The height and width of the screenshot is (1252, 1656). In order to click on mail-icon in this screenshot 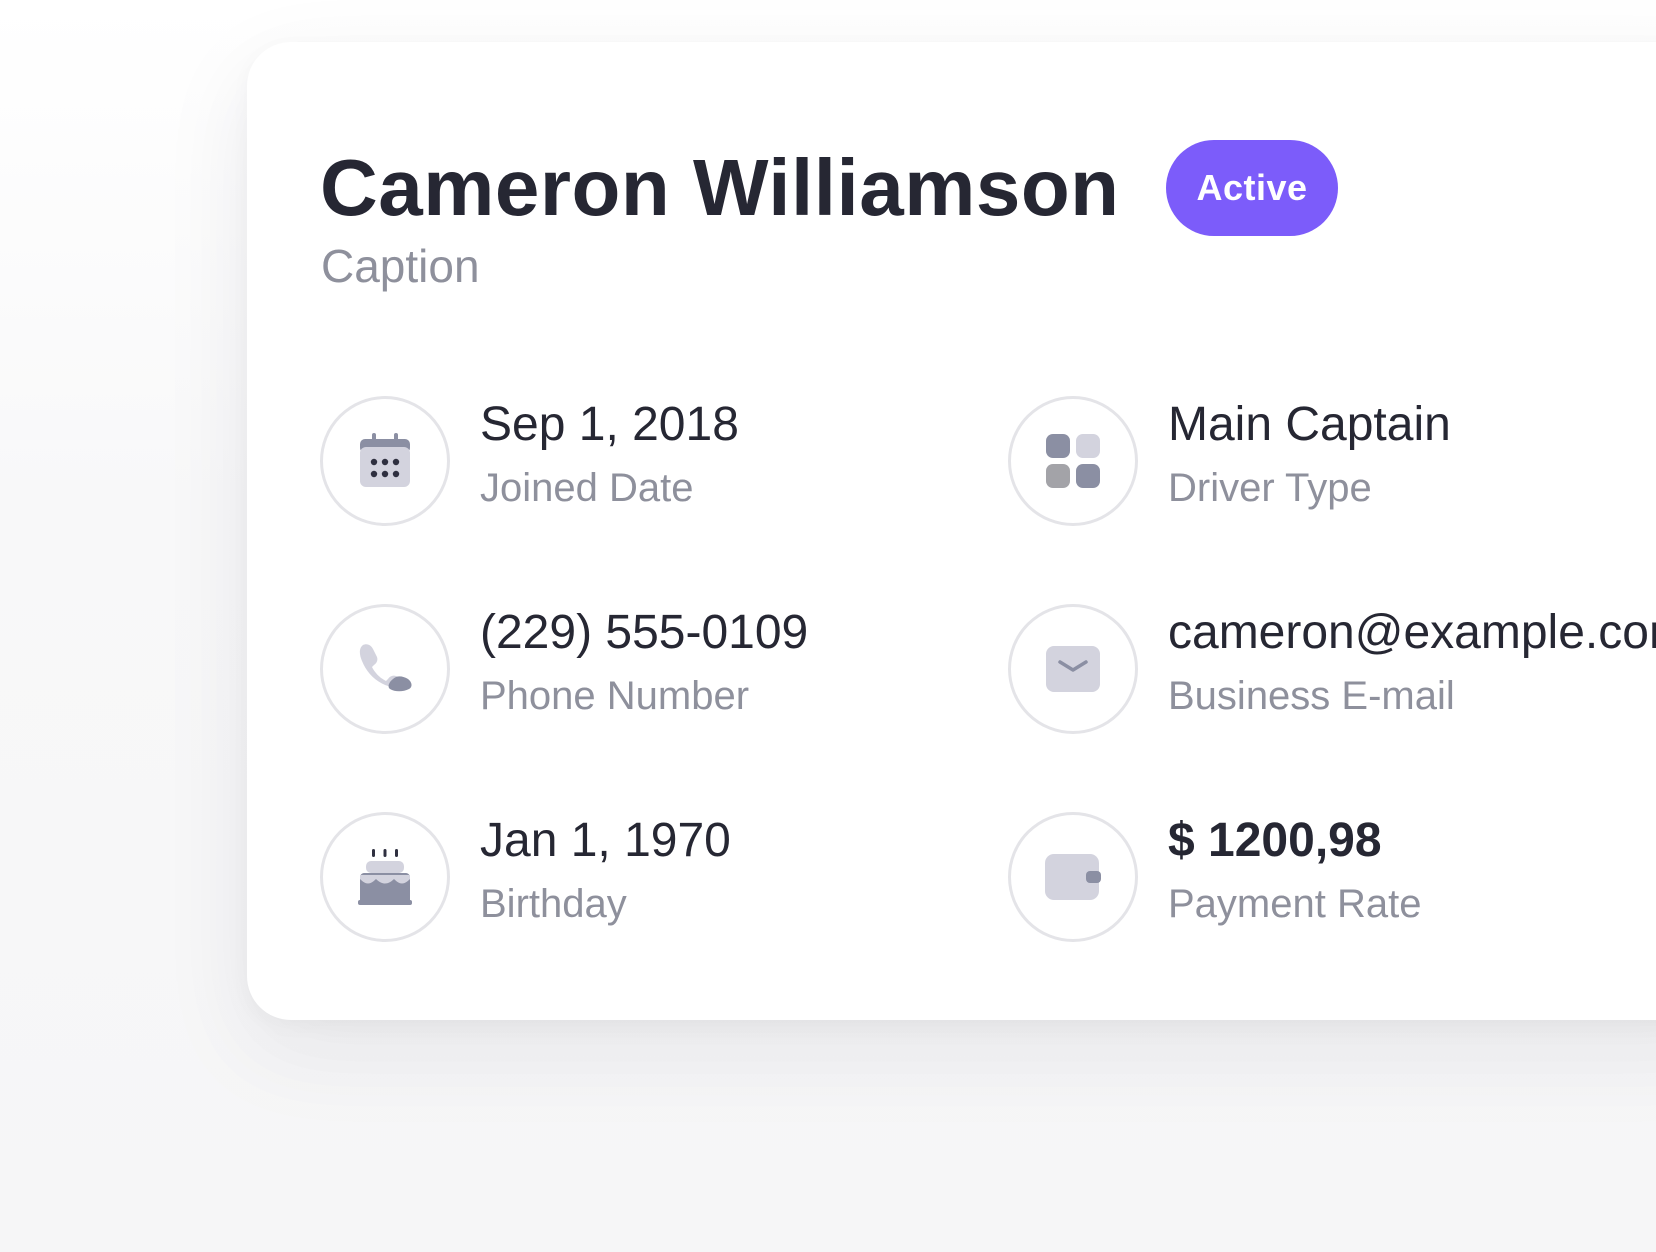, I will do `click(1073, 669)`.